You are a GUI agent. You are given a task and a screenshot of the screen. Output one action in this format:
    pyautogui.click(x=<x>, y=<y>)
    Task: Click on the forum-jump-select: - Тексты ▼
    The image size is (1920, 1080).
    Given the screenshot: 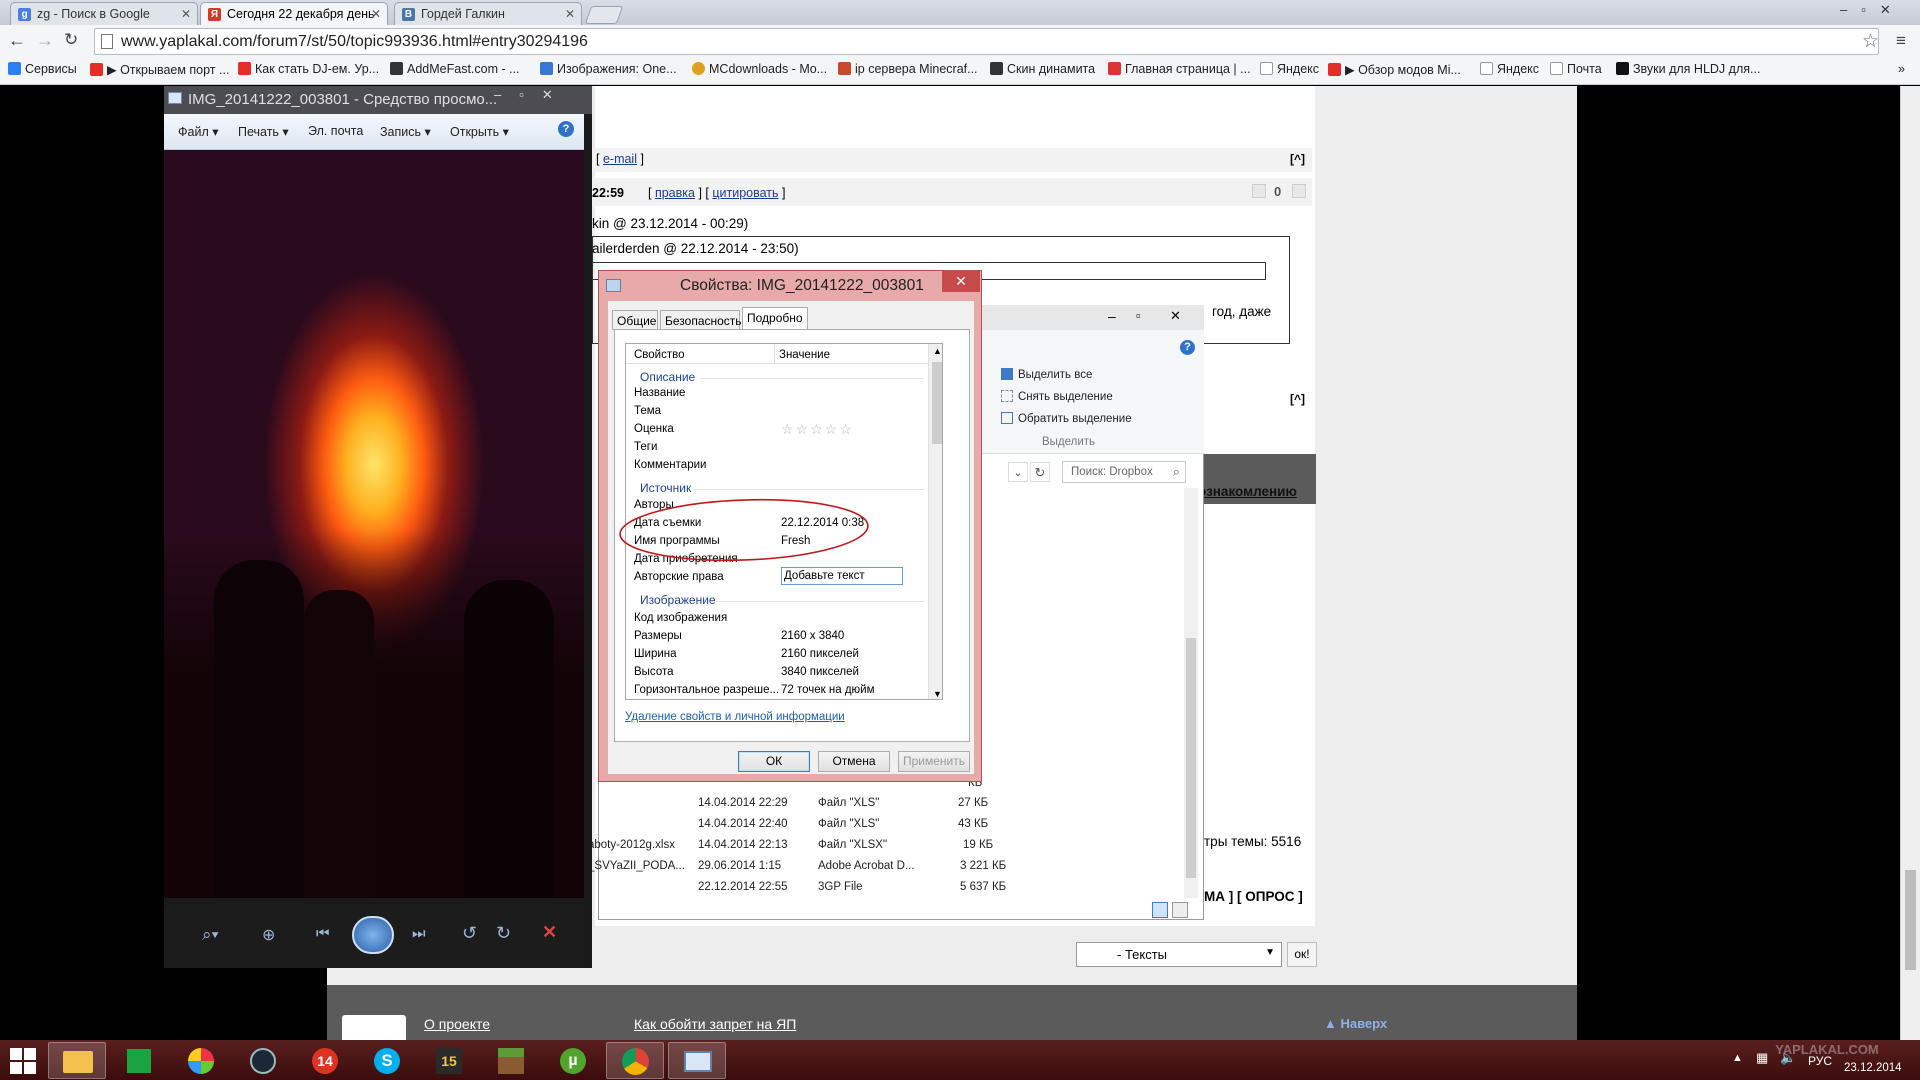 What is the action you would take?
    pyautogui.click(x=1179, y=954)
    